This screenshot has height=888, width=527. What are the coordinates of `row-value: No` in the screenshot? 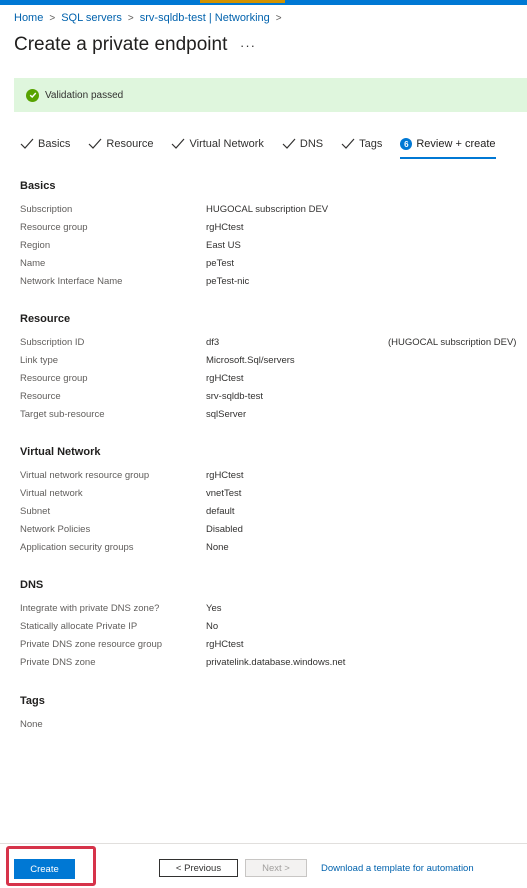 It's located at (212, 626).